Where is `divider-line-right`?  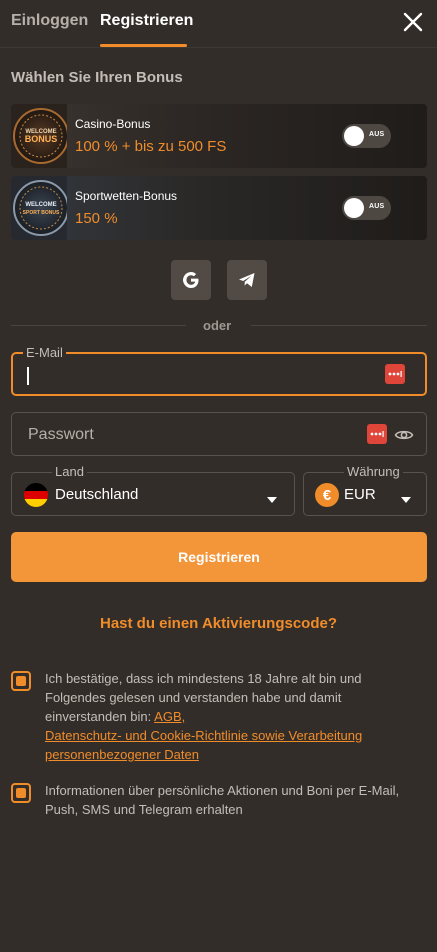
divider-line-right is located at coordinates (339, 325).